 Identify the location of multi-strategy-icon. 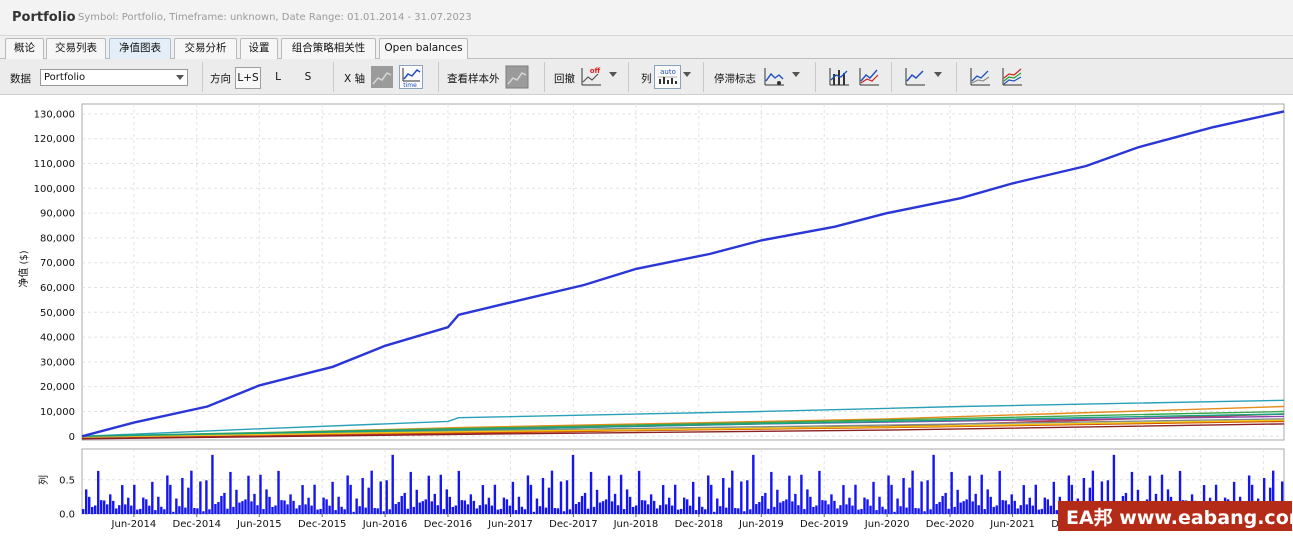
(1012, 77).